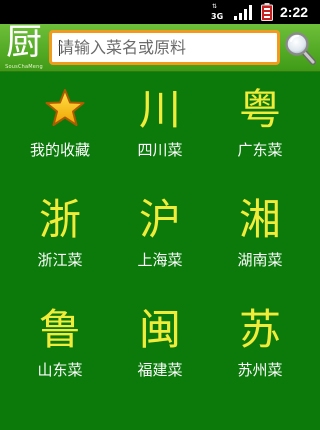 This screenshot has height=430, width=320. What do you see at coordinates (159, 329) in the screenshot?
I see `tile-glyph: 闽` at bounding box center [159, 329].